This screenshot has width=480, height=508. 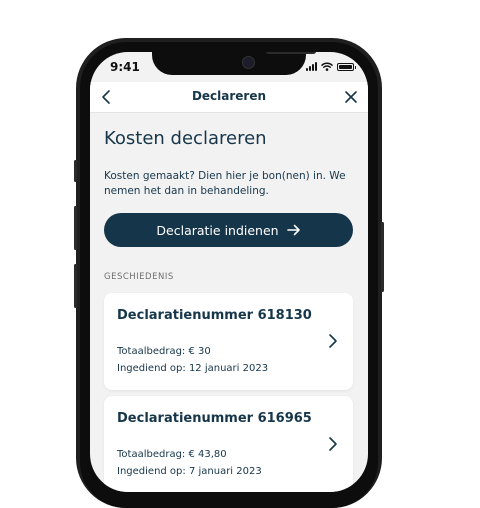 I want to click on arrow-right-icon, so click(x=293, y=230).